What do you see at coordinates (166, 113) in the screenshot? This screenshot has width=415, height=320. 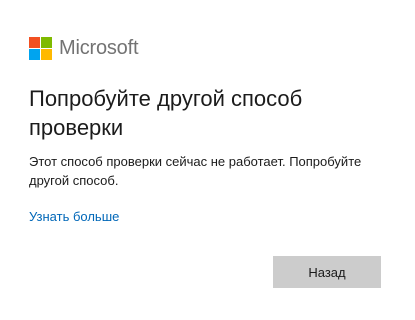 I see `dialog-title: Попробуйте другой способ проверки` at bounding box center [166, 113].